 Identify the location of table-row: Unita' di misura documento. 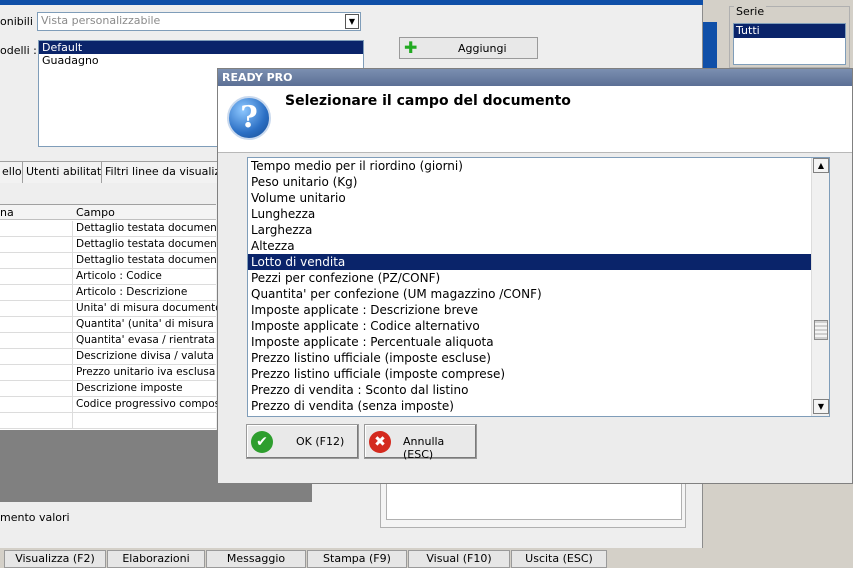
(111, 309).